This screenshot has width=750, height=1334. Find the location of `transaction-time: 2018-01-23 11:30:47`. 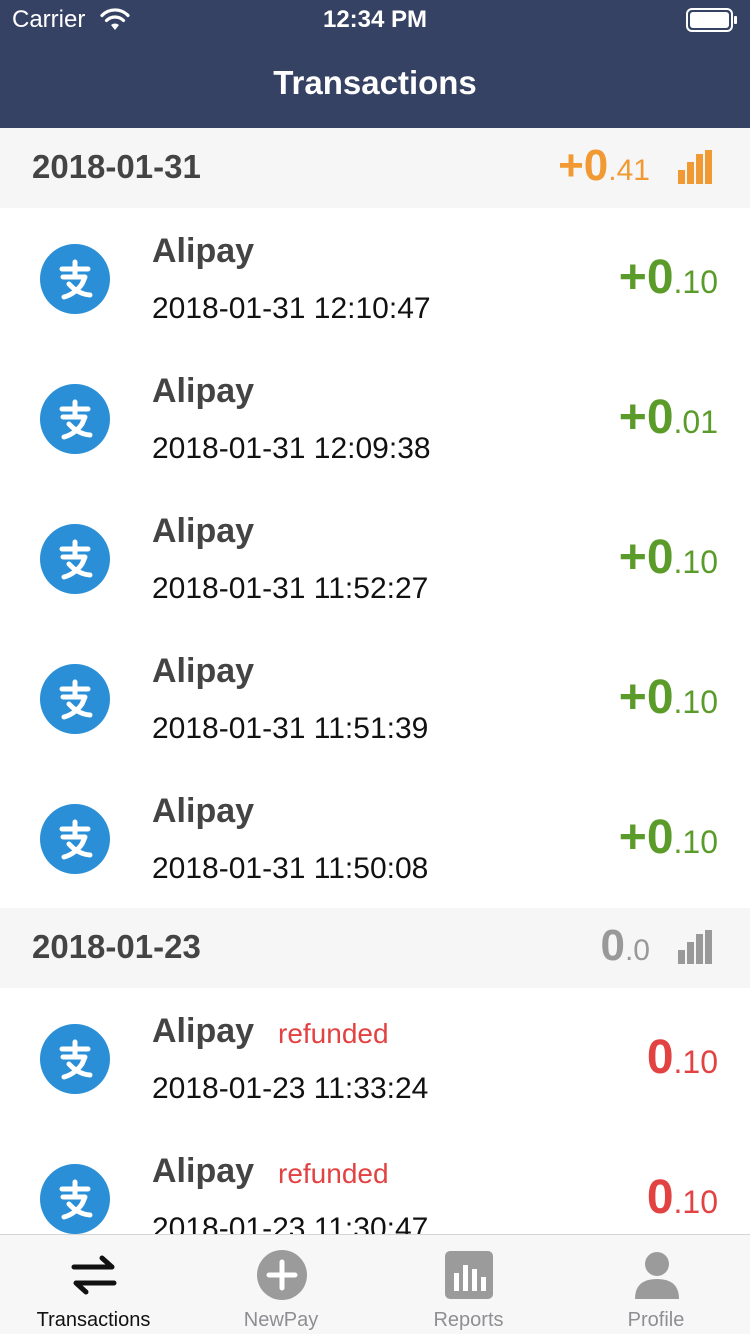

transaction-time: 2018-01-23 11:30:47 is located at coordinates (290, 1223).